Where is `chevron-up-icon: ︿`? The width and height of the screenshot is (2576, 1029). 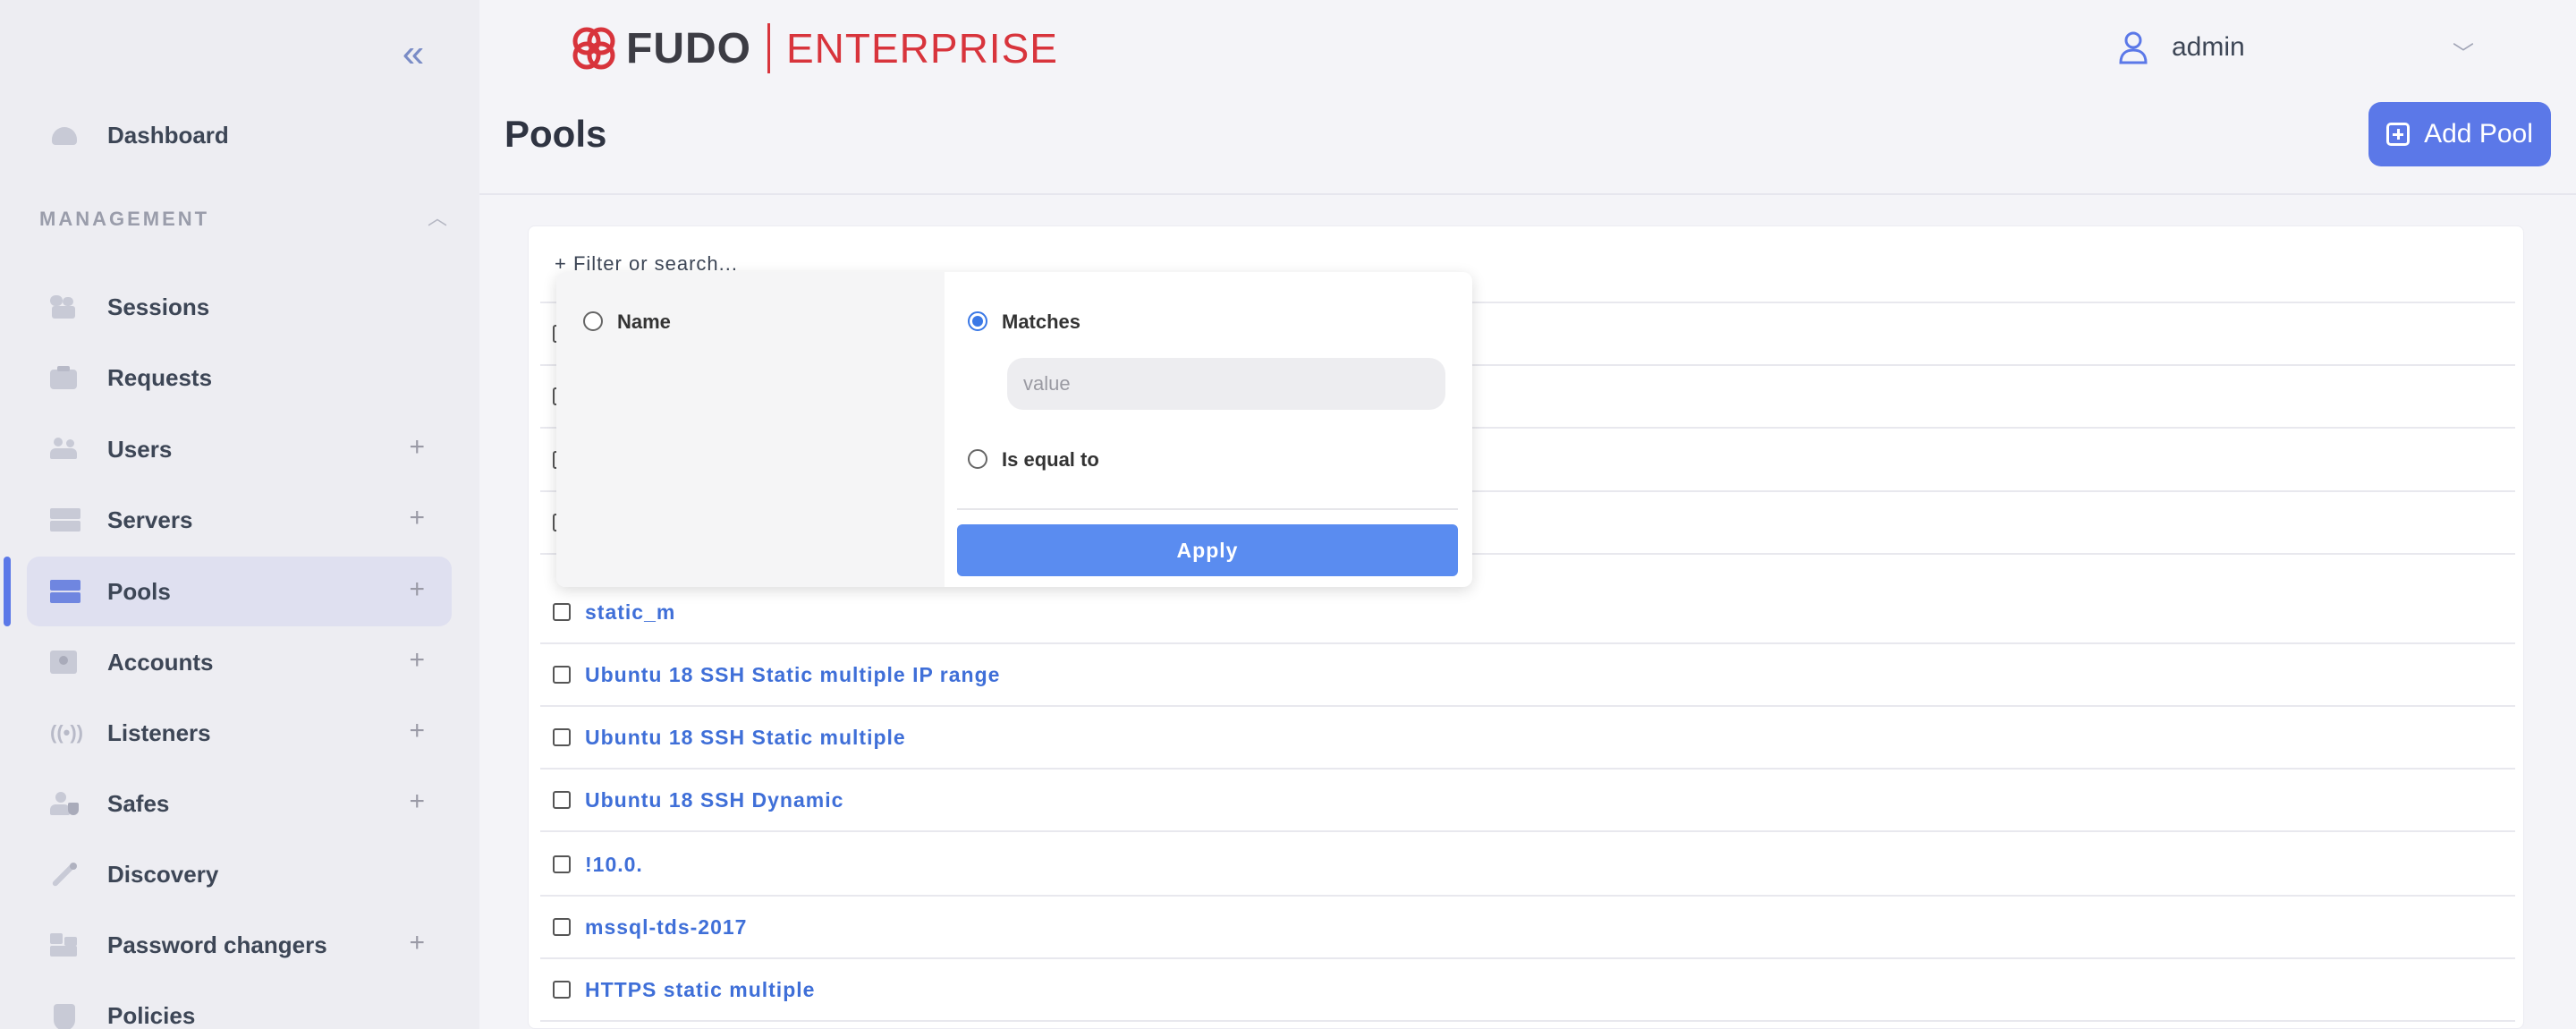 chevron-up-icon: ︿ is located at coordinates (439, 215).